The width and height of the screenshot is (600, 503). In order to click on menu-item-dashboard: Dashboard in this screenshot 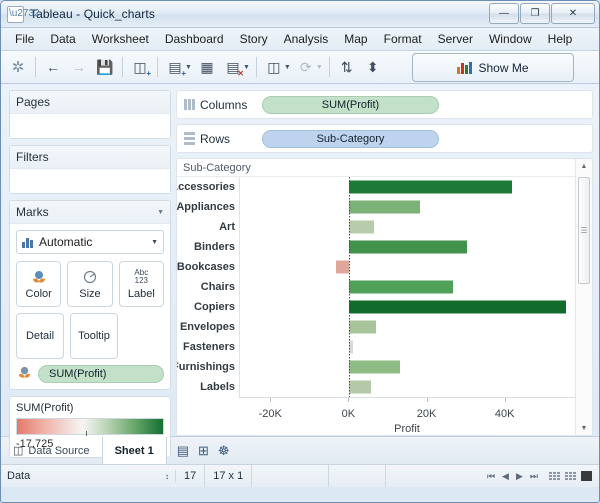, I will do `click(194, 39)`.